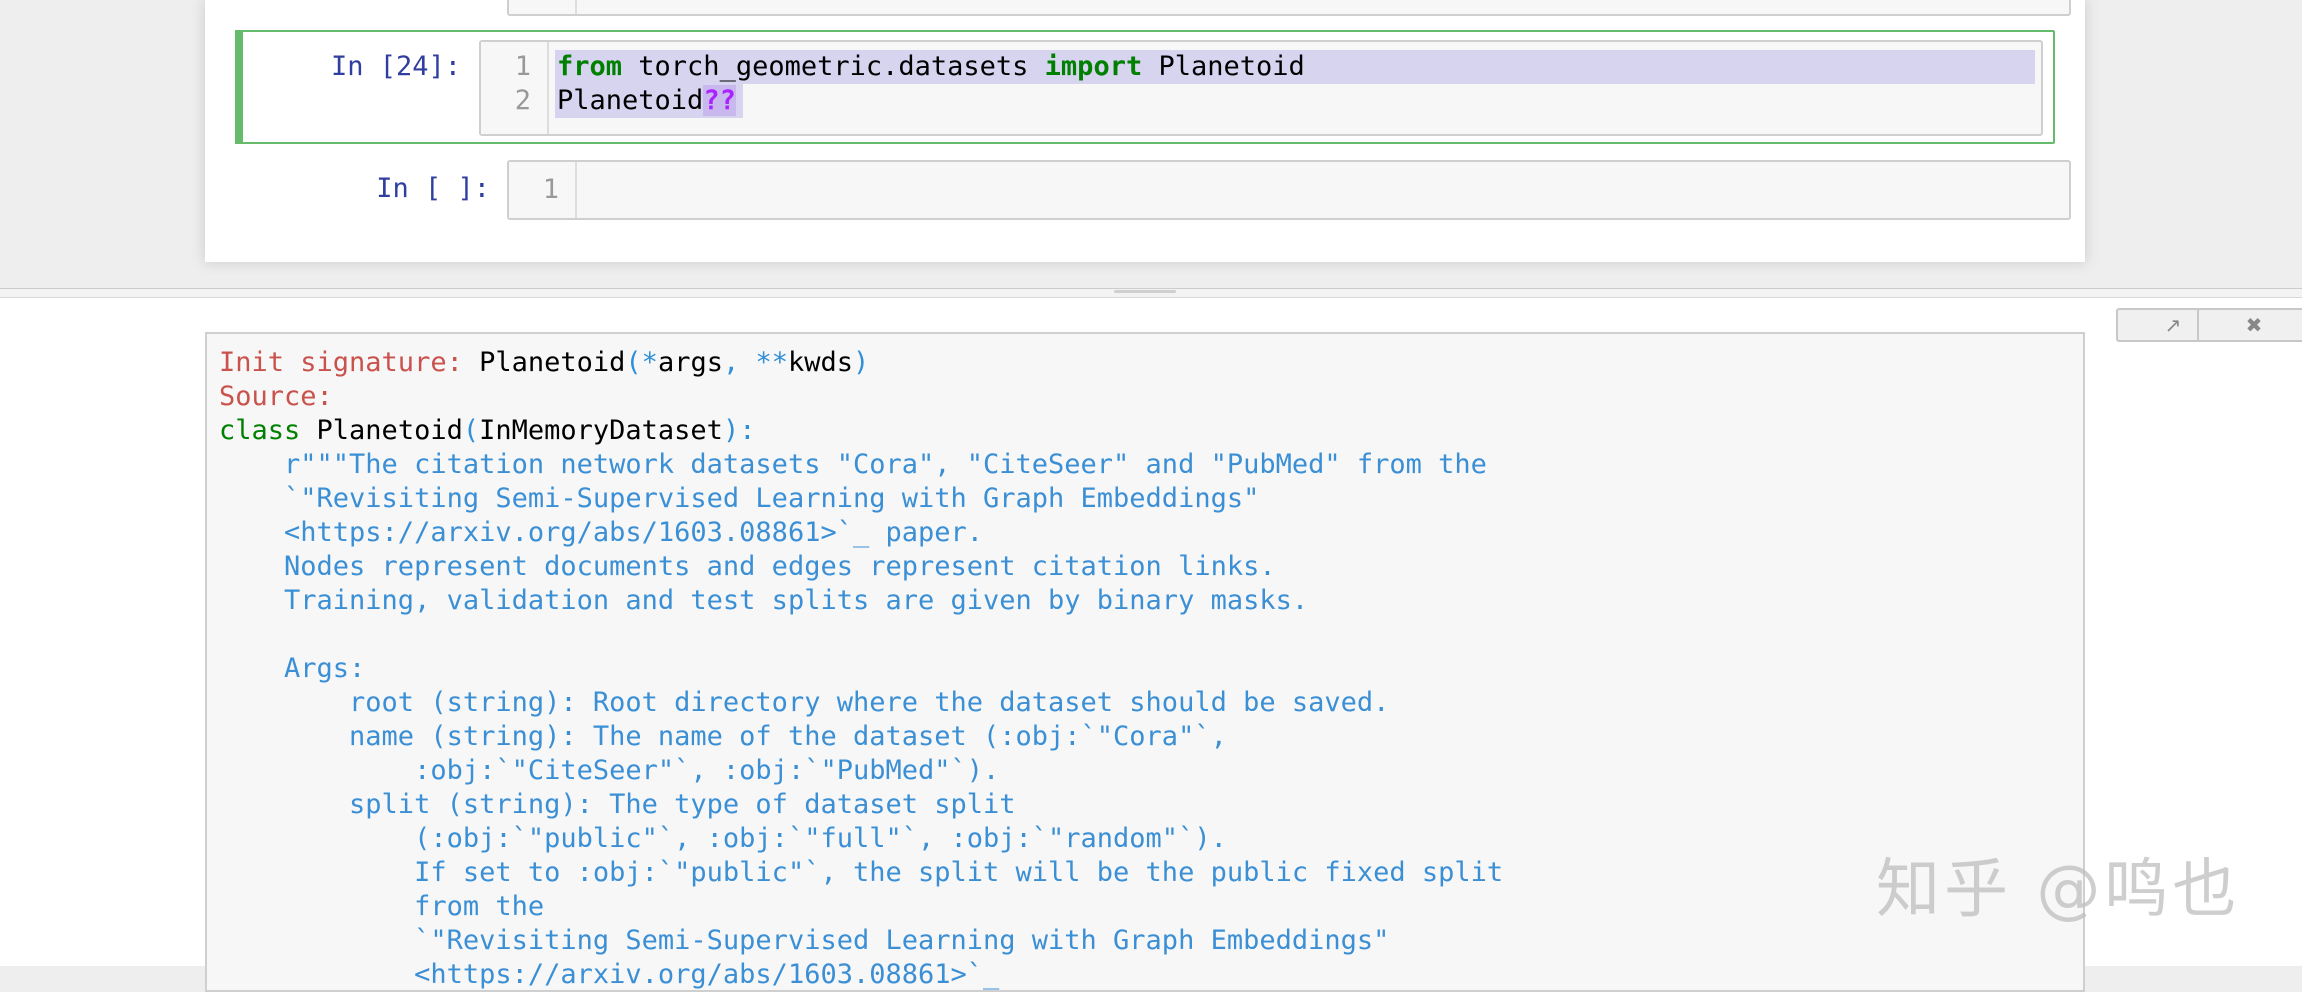 This screenshot has height=992, width=2302. What do you see at coordinates (260, 430) in the screenshot?
I see `class-keyword: class` at bounding box center [260, 430].